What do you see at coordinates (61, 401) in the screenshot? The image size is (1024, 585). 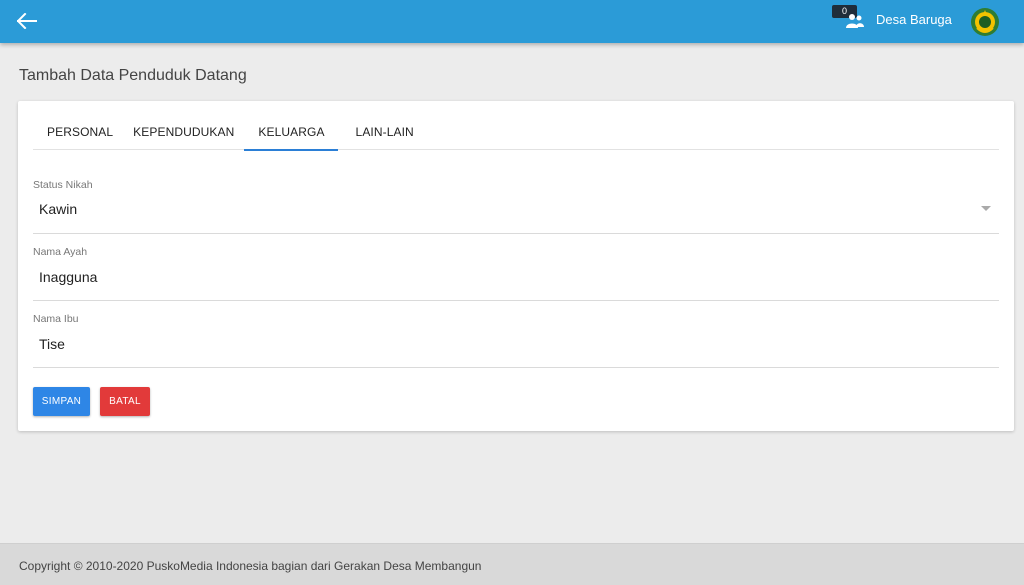 I see `save-button: SIMPAN` at bounding box center [61, 401].